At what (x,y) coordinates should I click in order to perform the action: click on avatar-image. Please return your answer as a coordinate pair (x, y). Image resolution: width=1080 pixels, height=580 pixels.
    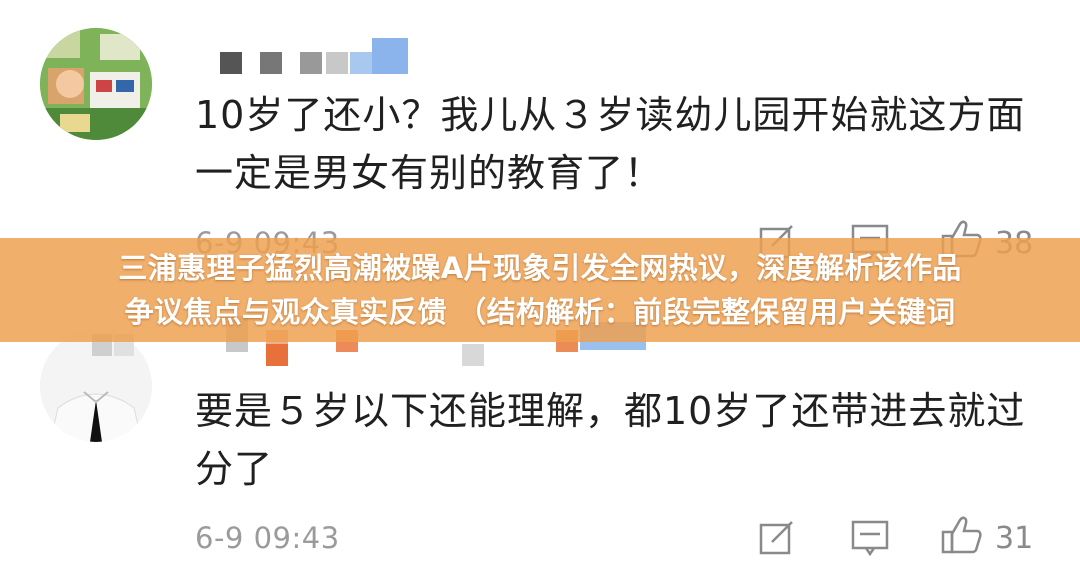
    Looking at the image, I should click on (96, 84).